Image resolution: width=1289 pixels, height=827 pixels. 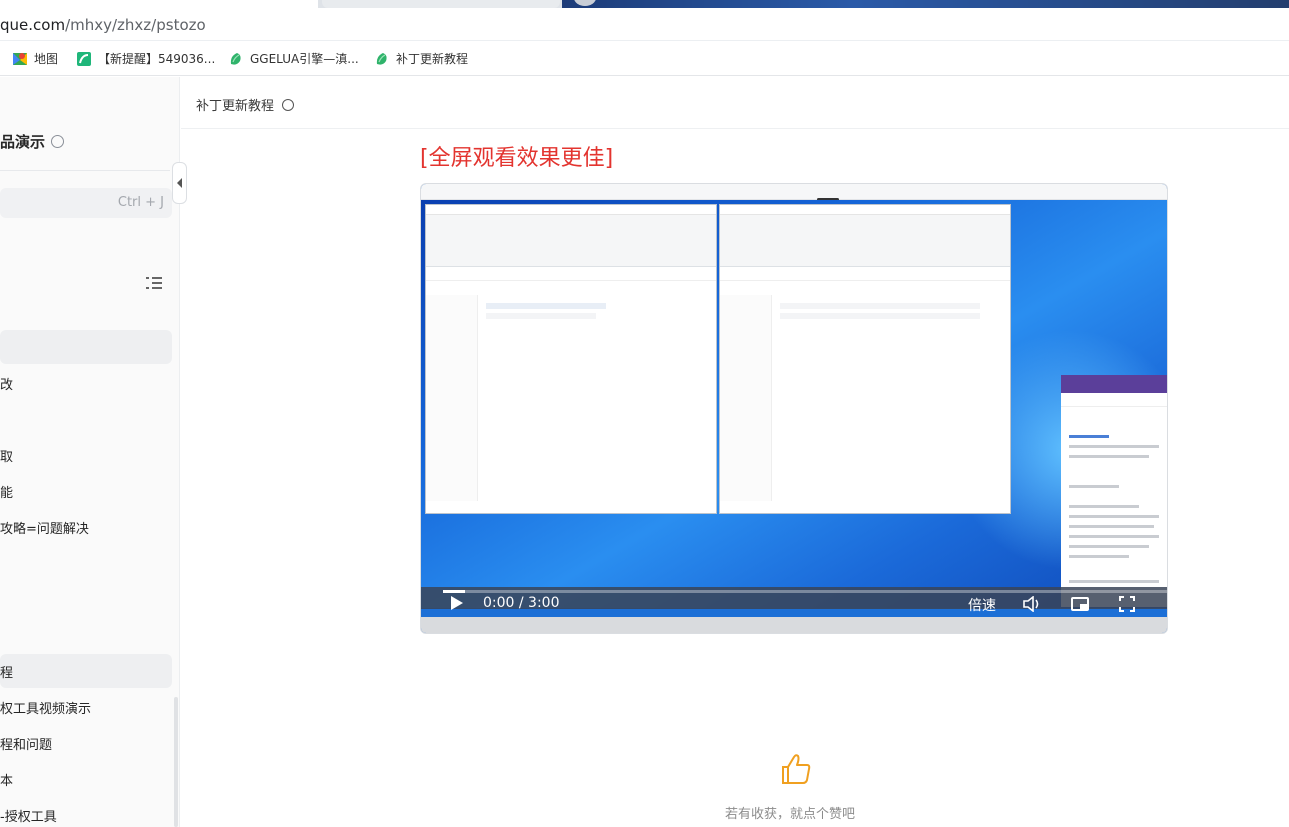 I want to click on breadcrumb: 补丁更新教程, so click(x=245, y=104).